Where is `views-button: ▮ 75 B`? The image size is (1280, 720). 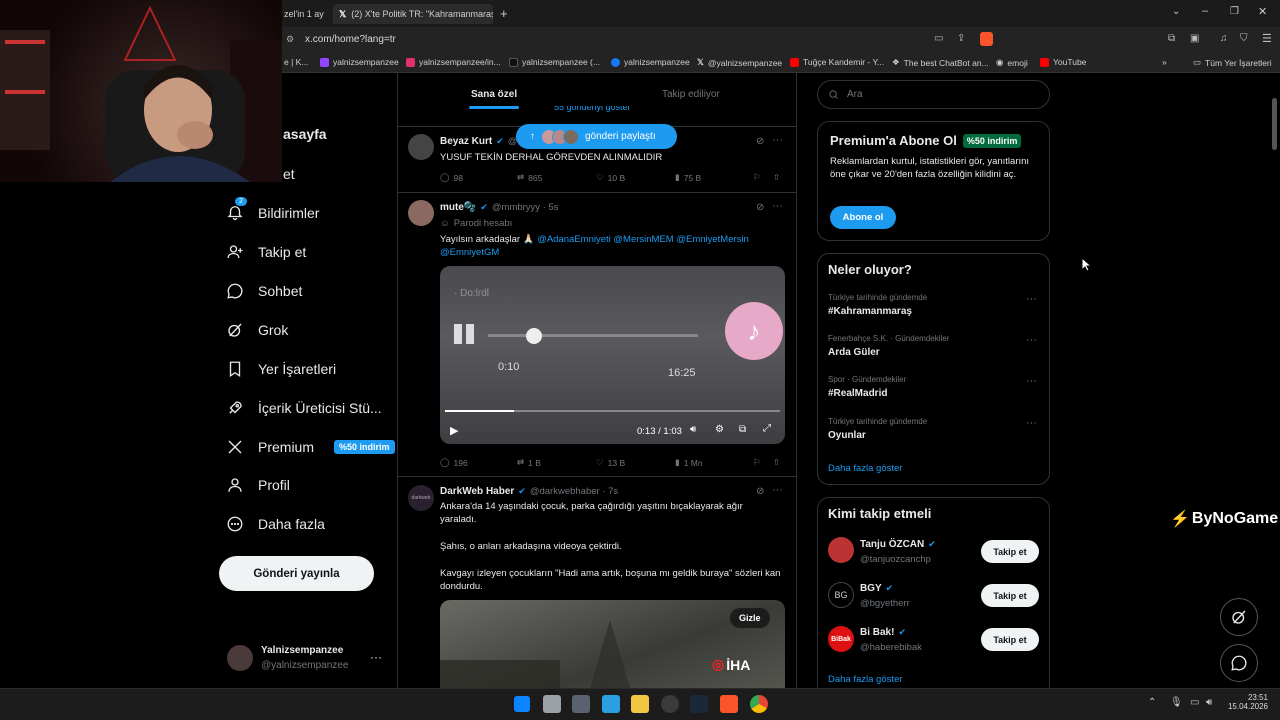 views-button: ▮ 75 B is located at coordinates (688, 177).